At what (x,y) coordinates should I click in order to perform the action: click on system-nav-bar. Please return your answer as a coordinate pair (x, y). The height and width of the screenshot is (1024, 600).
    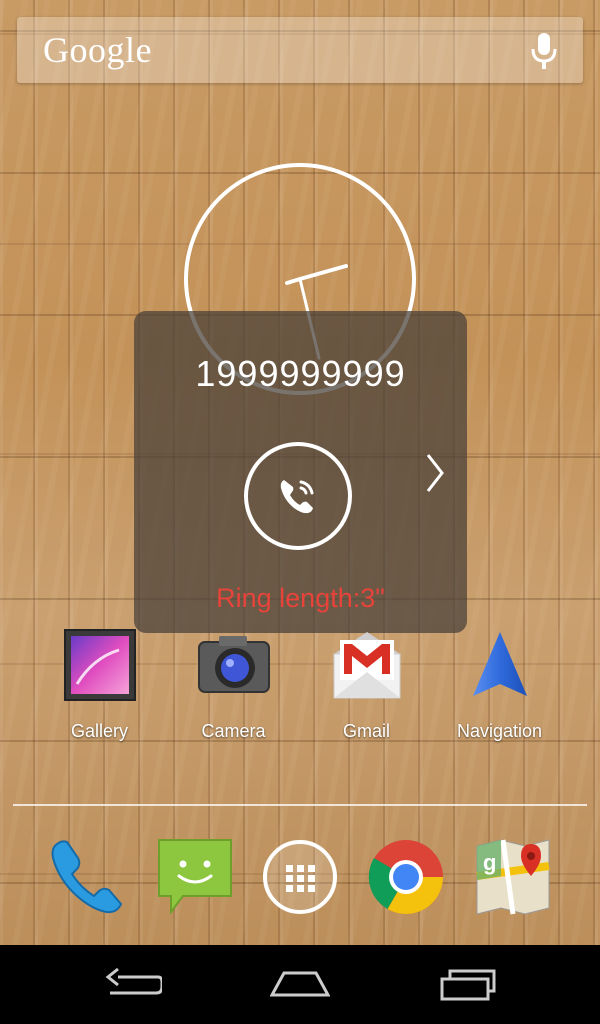
    Looking at the image, I should click on (300, 984).